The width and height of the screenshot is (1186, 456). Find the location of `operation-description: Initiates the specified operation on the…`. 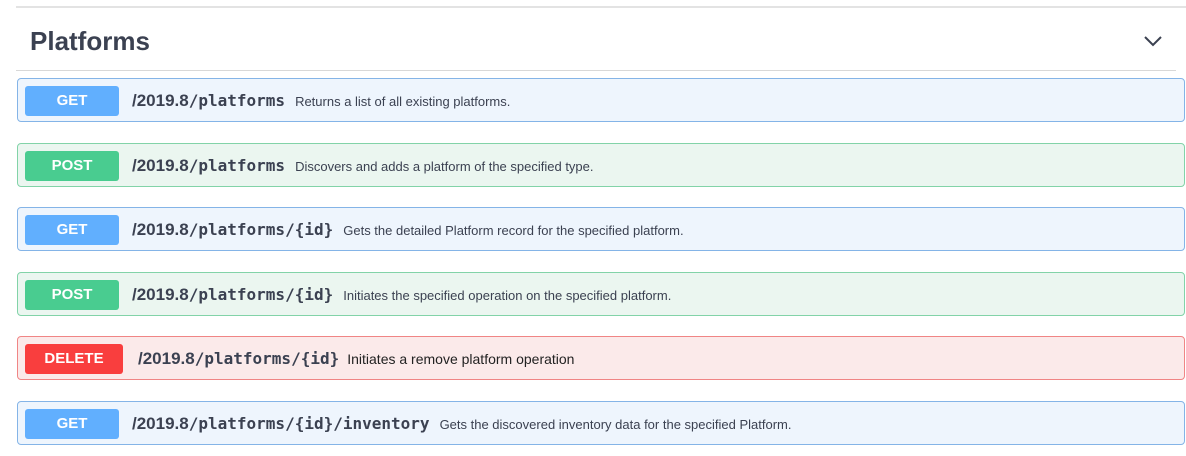

operation-description: Initiates the specified operation on the… is located at coordinates (507, 295).